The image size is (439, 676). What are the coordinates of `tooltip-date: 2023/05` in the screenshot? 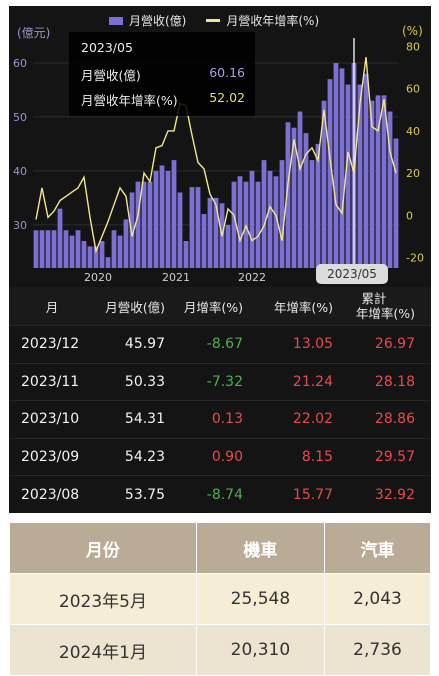 It's located at (107, 47).